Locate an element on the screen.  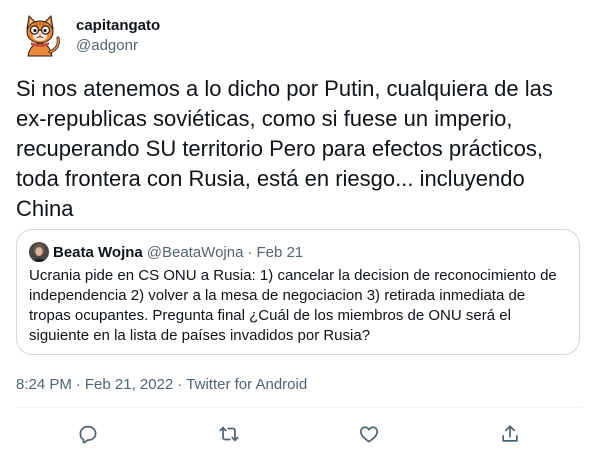
tweet-source: Twitter for Android is located at coordinates (246, 384).